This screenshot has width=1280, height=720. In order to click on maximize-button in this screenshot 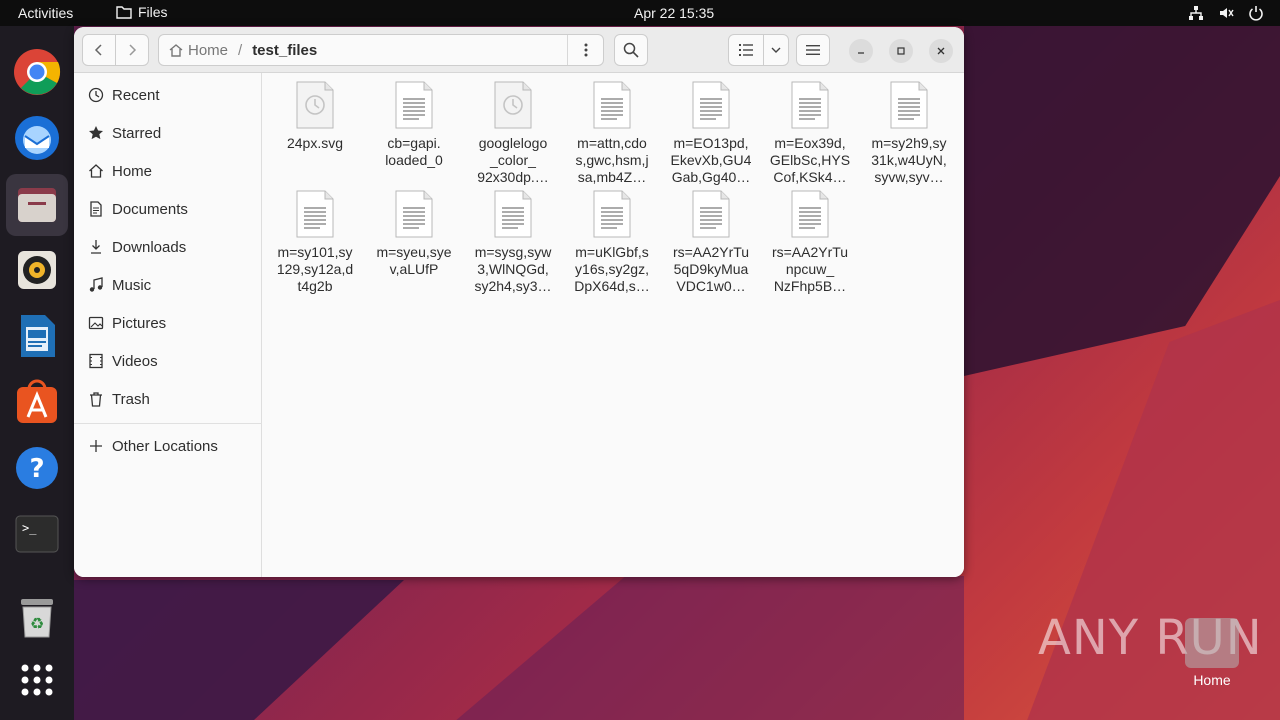, I will do `click(901, 51)`.